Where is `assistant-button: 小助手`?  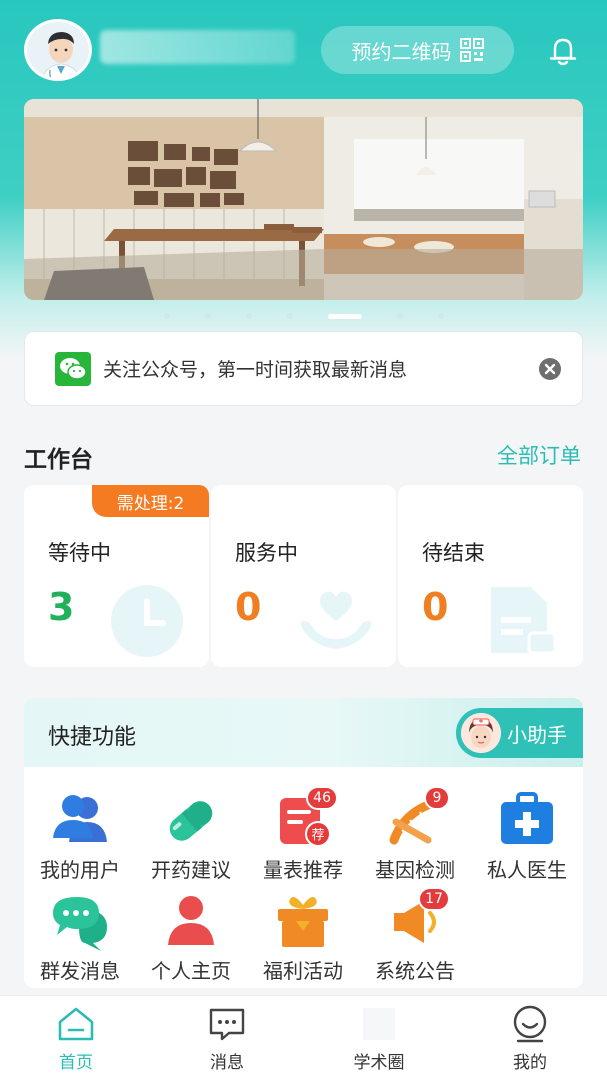 assistant-button: 小助手 is located at coordinates (519, 733).